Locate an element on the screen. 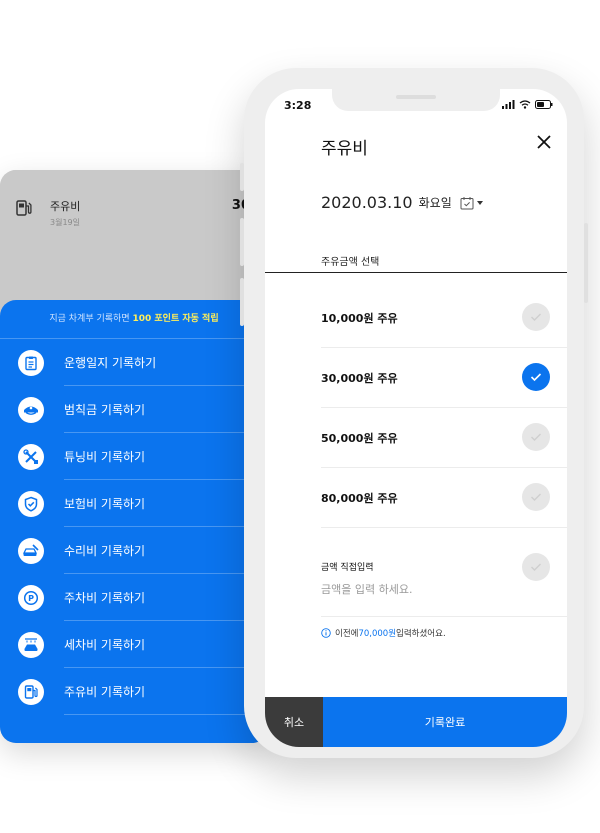 The width and height of the screenshot is (600, 833). parking-icon: P is located at coordinates (31, 597).